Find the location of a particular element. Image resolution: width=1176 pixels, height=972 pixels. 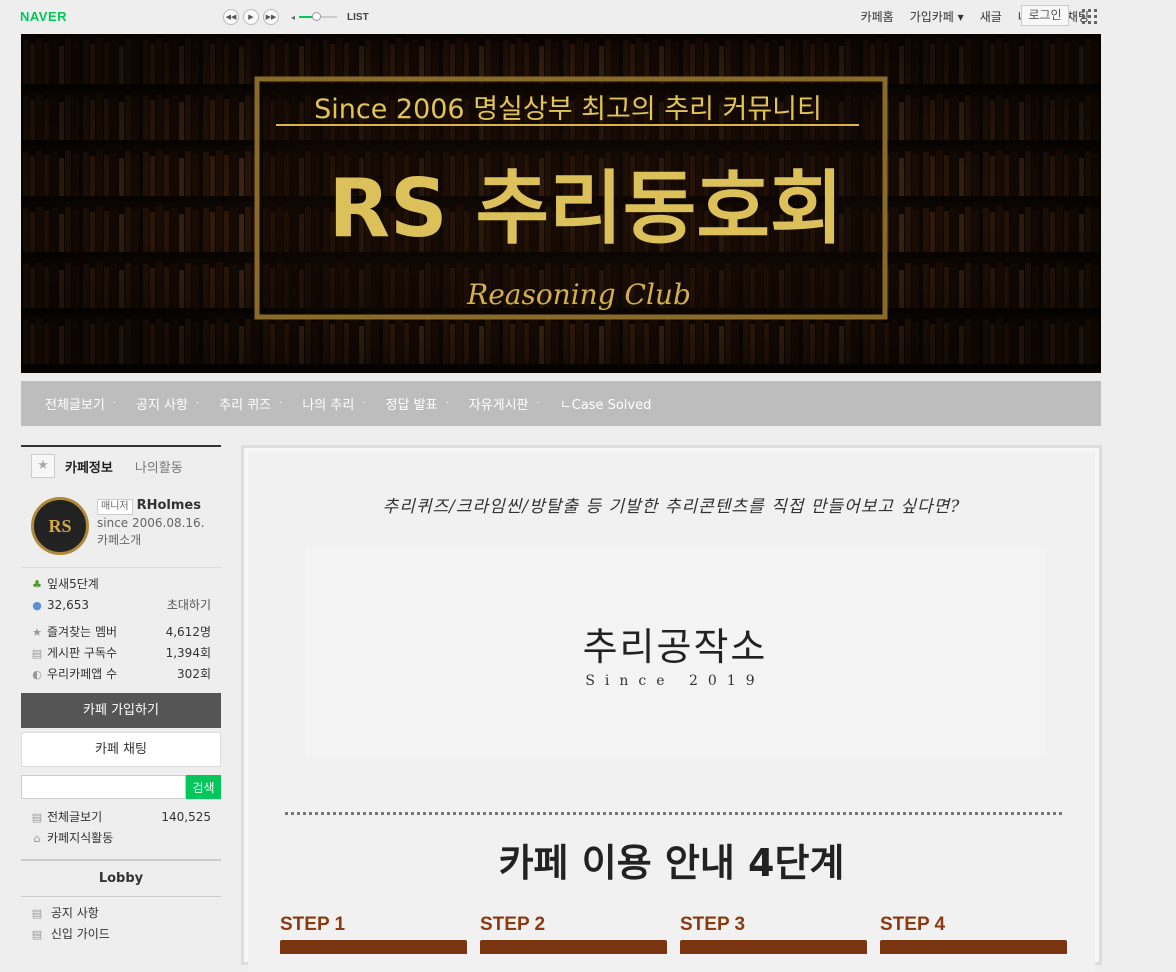

cafe-home-link: 카페홈 is located at coordinates (877, 16).